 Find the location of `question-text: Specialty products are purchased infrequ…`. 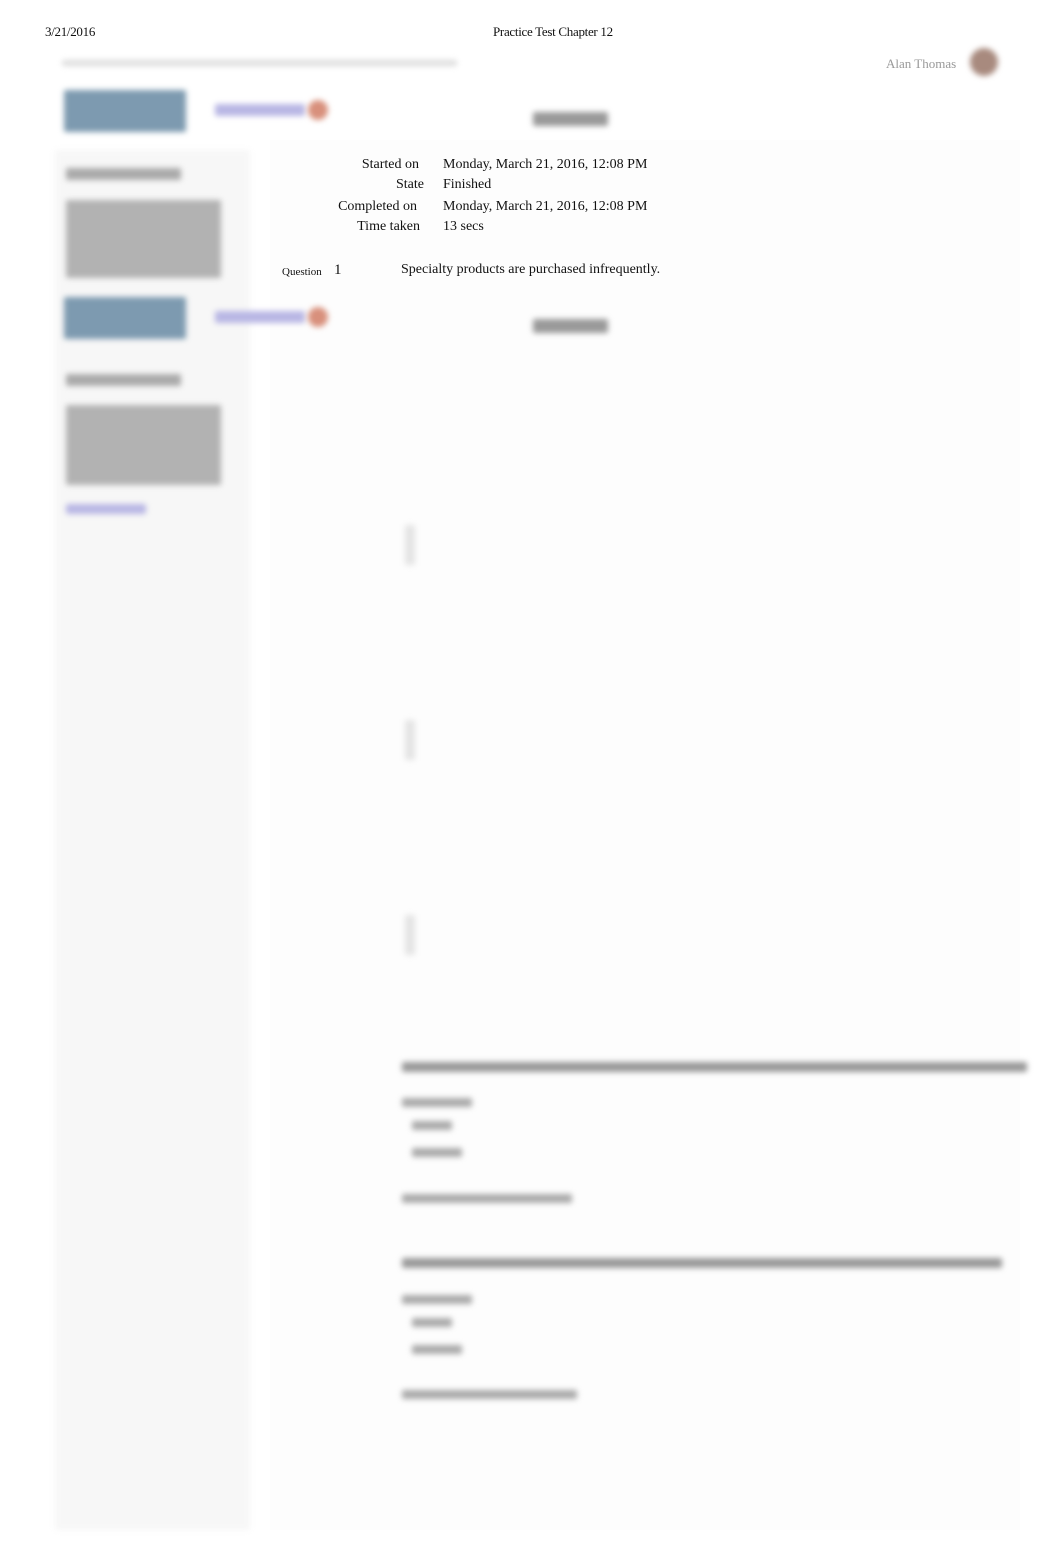

question-text: Specialty products are purchased infrequ… is located at coordinates (531, 269).